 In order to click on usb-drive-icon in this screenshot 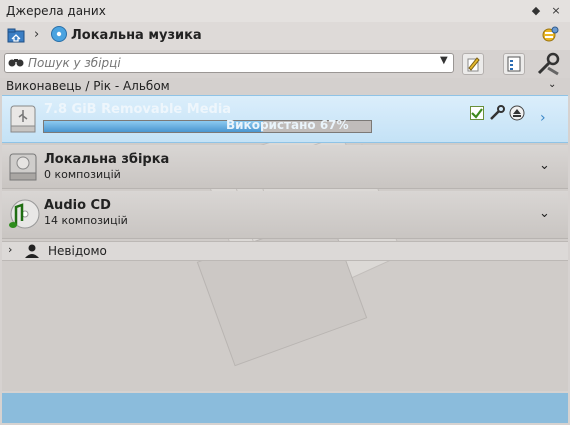, I will do `click(23, 119)`.